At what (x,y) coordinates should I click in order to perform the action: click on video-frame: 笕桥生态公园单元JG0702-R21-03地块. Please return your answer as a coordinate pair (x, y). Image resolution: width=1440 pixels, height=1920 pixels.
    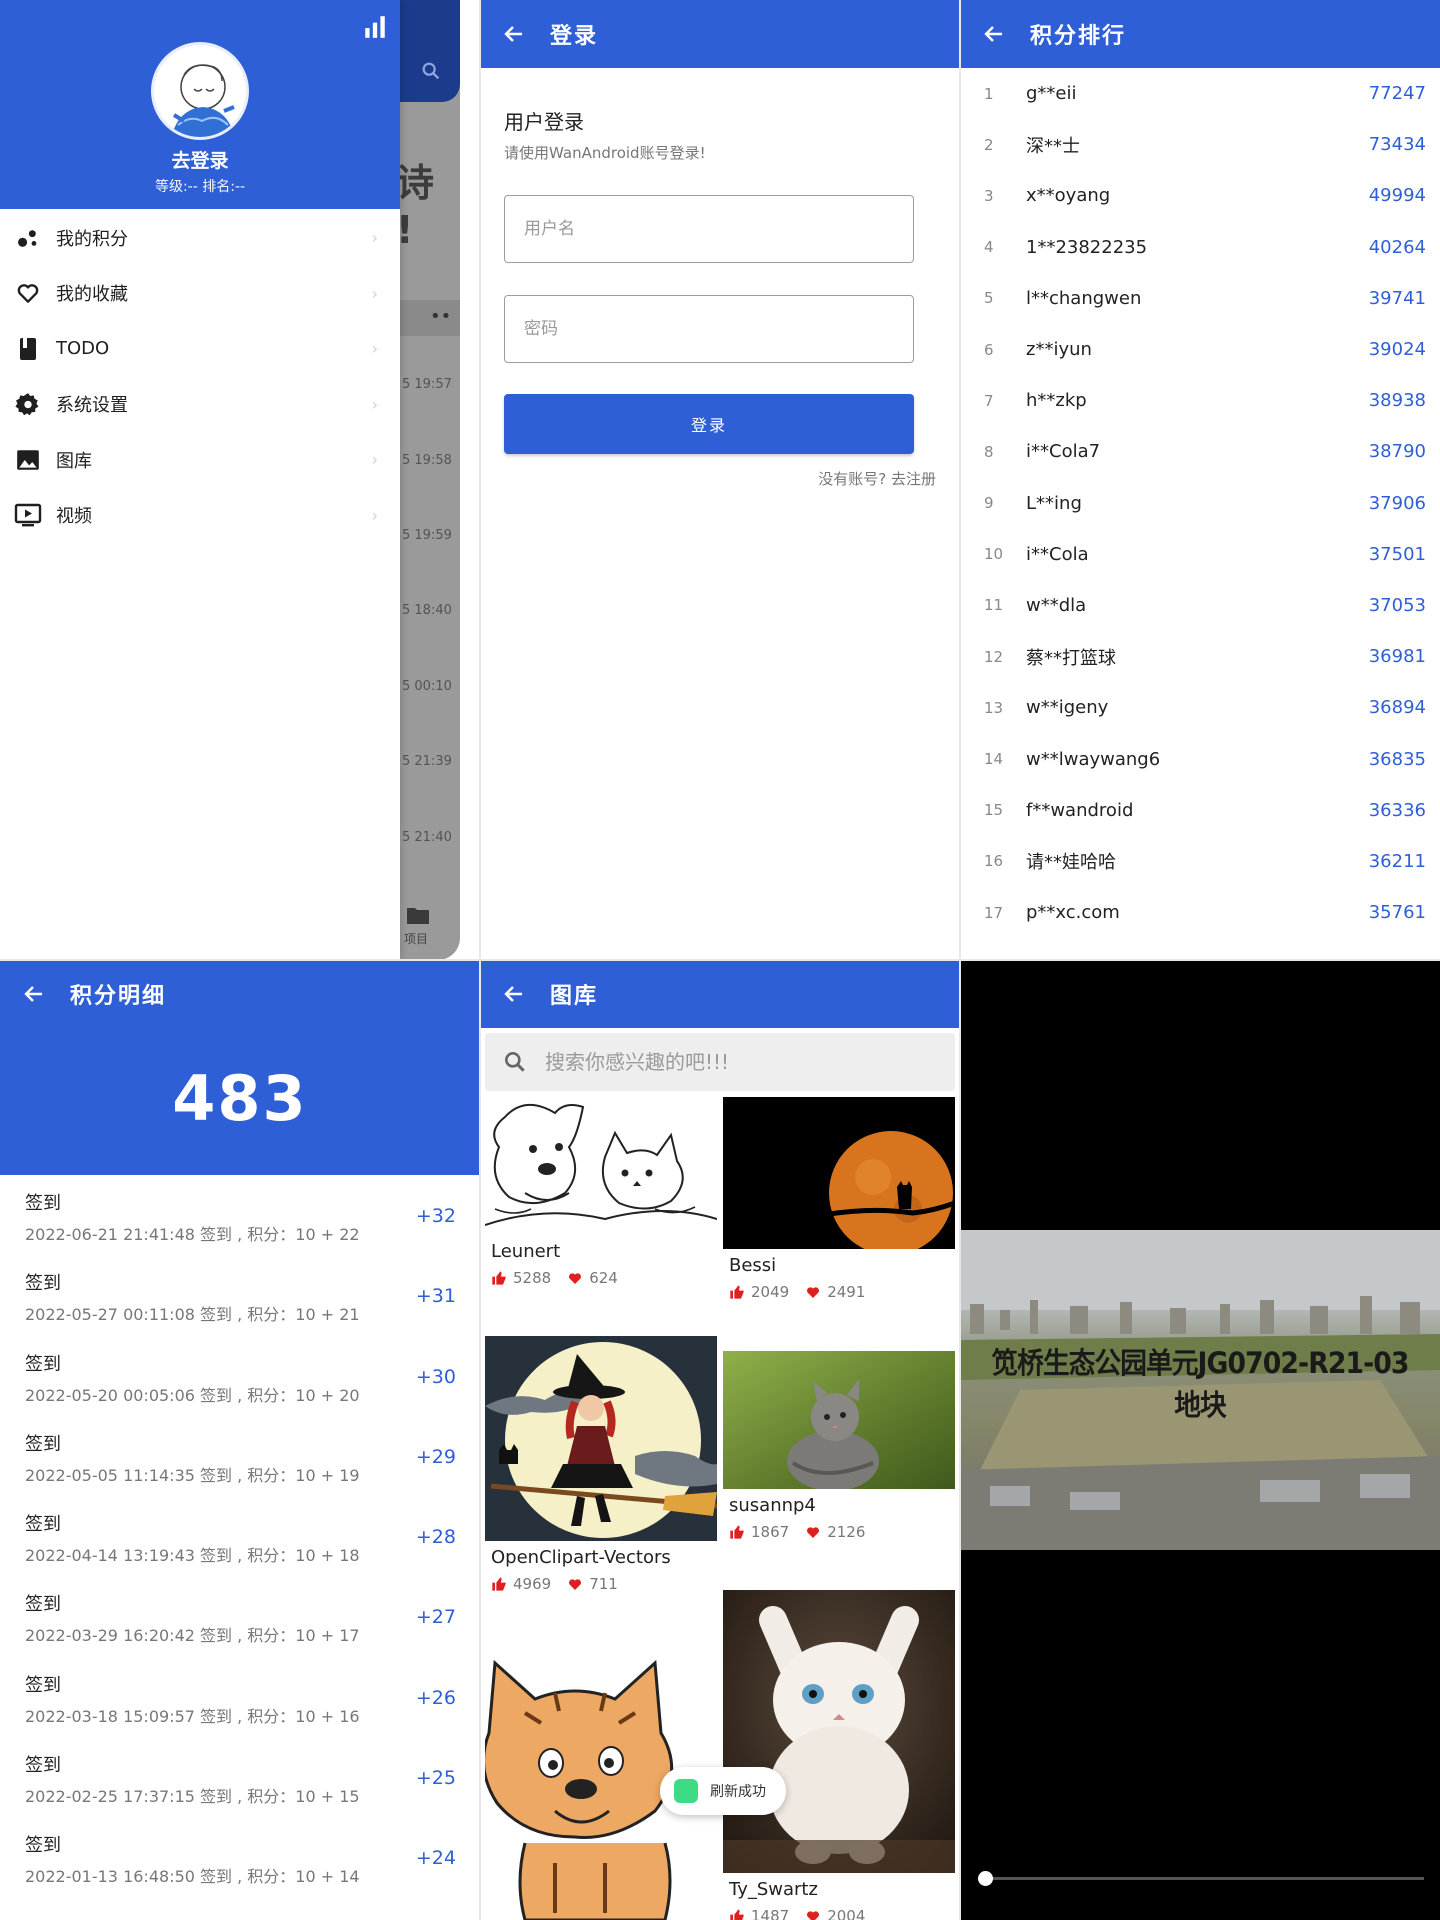
    Looking at the image, I should click on (1200, 1390).